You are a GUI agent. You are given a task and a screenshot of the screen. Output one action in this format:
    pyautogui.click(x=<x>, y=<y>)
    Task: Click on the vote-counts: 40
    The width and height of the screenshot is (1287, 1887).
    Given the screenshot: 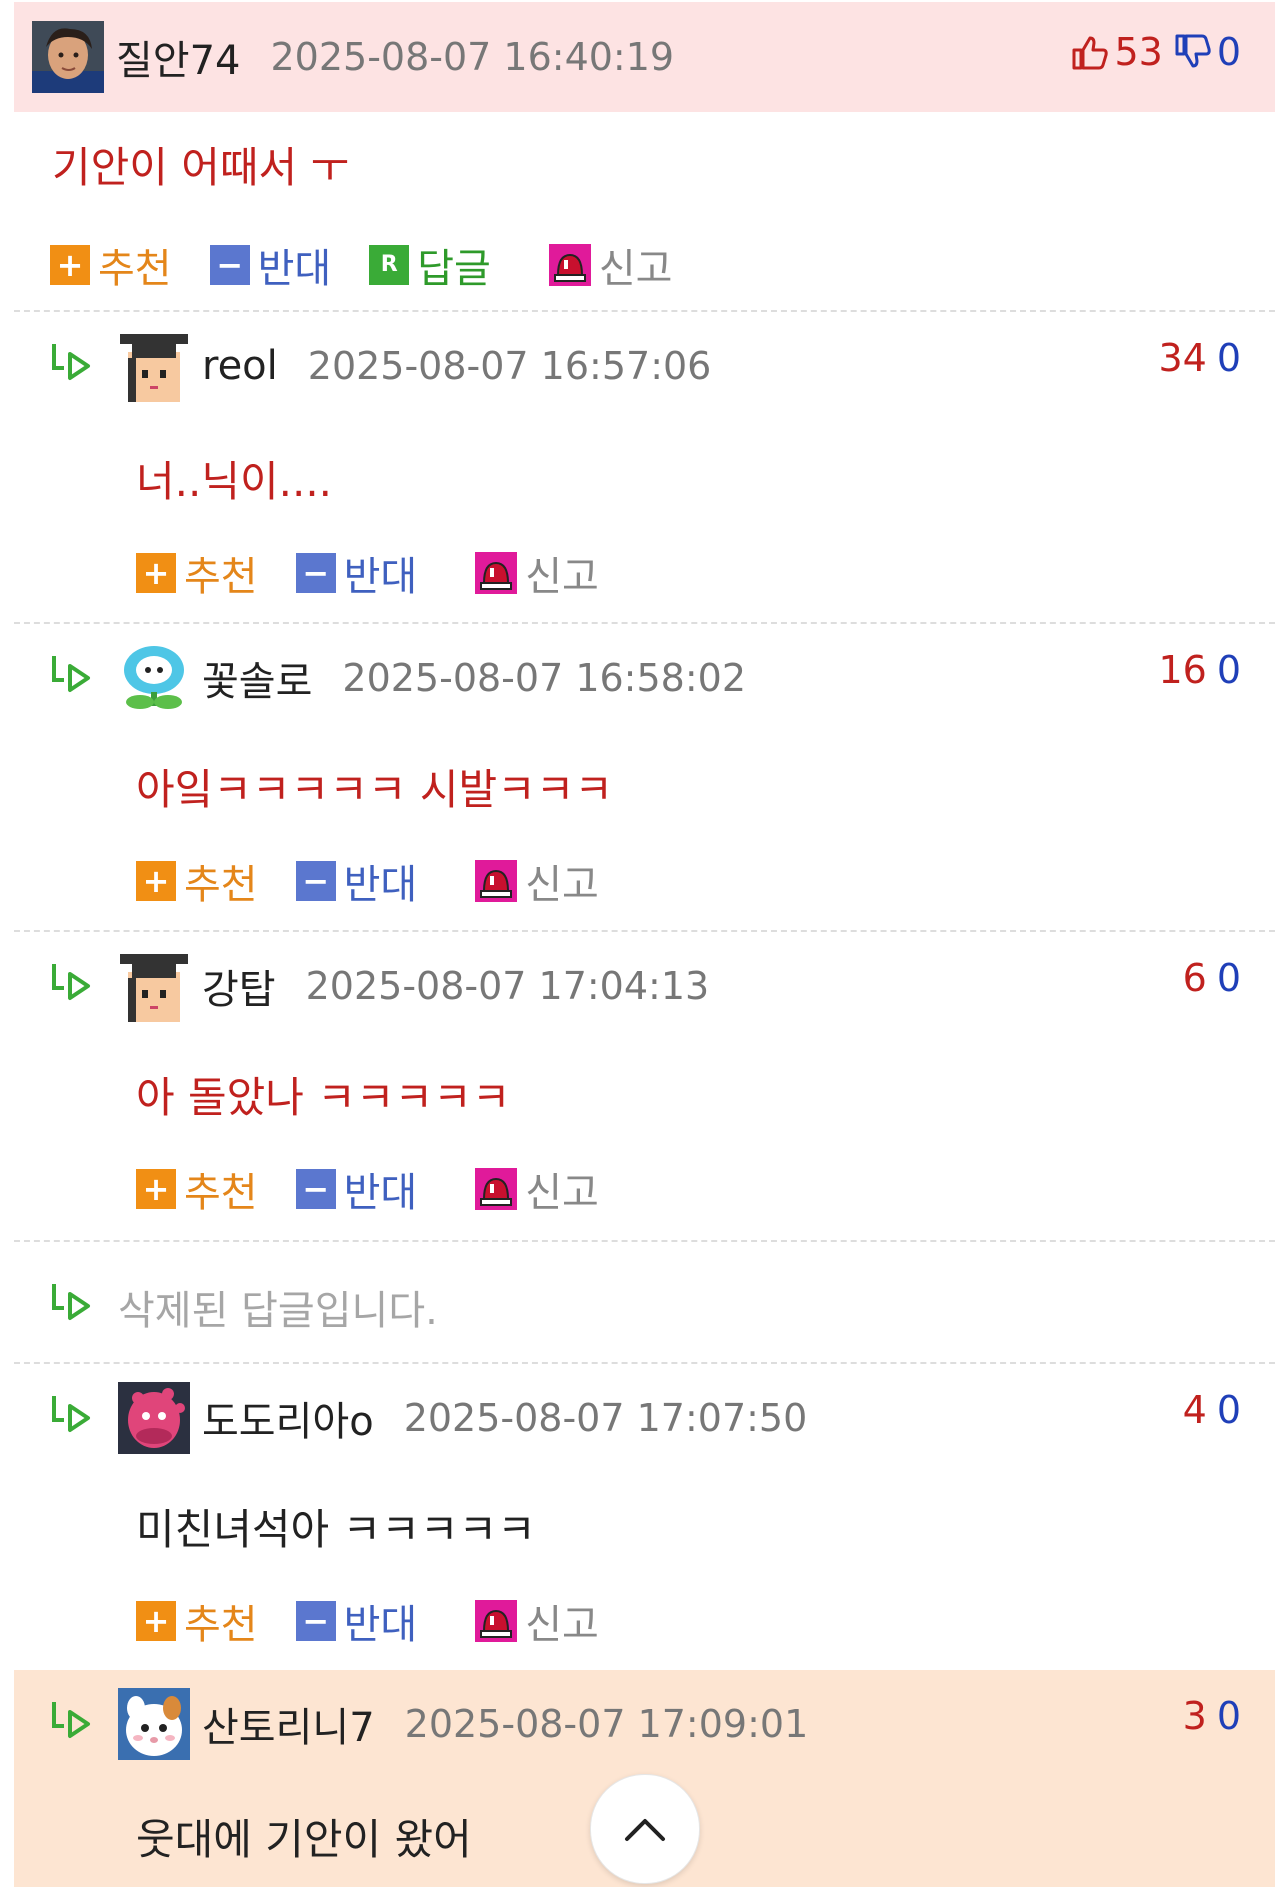 What is the action you would take?
    pyautogui.click(x=1212, y=1410)
    